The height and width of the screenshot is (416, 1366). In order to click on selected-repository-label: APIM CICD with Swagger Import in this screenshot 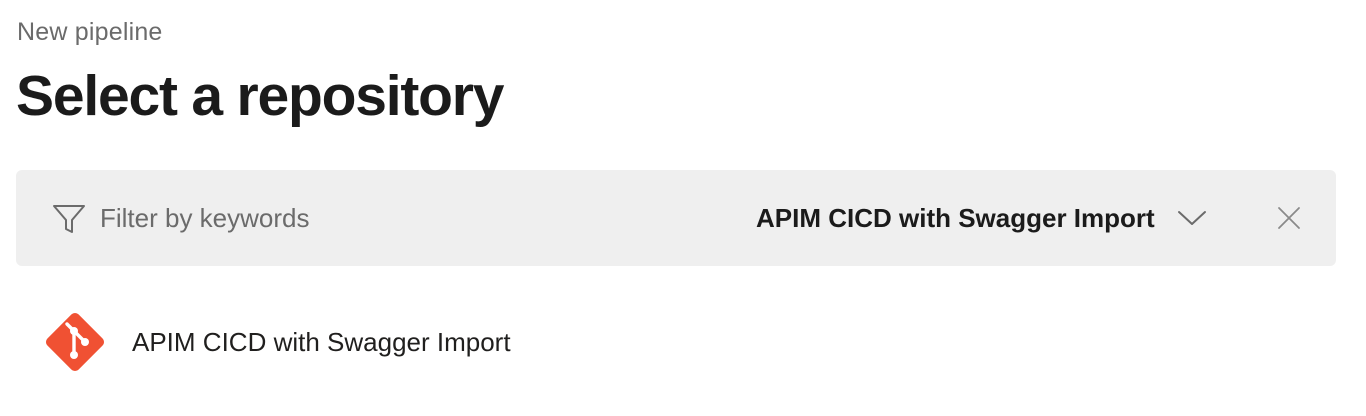, I will do `click(955, 217)`.